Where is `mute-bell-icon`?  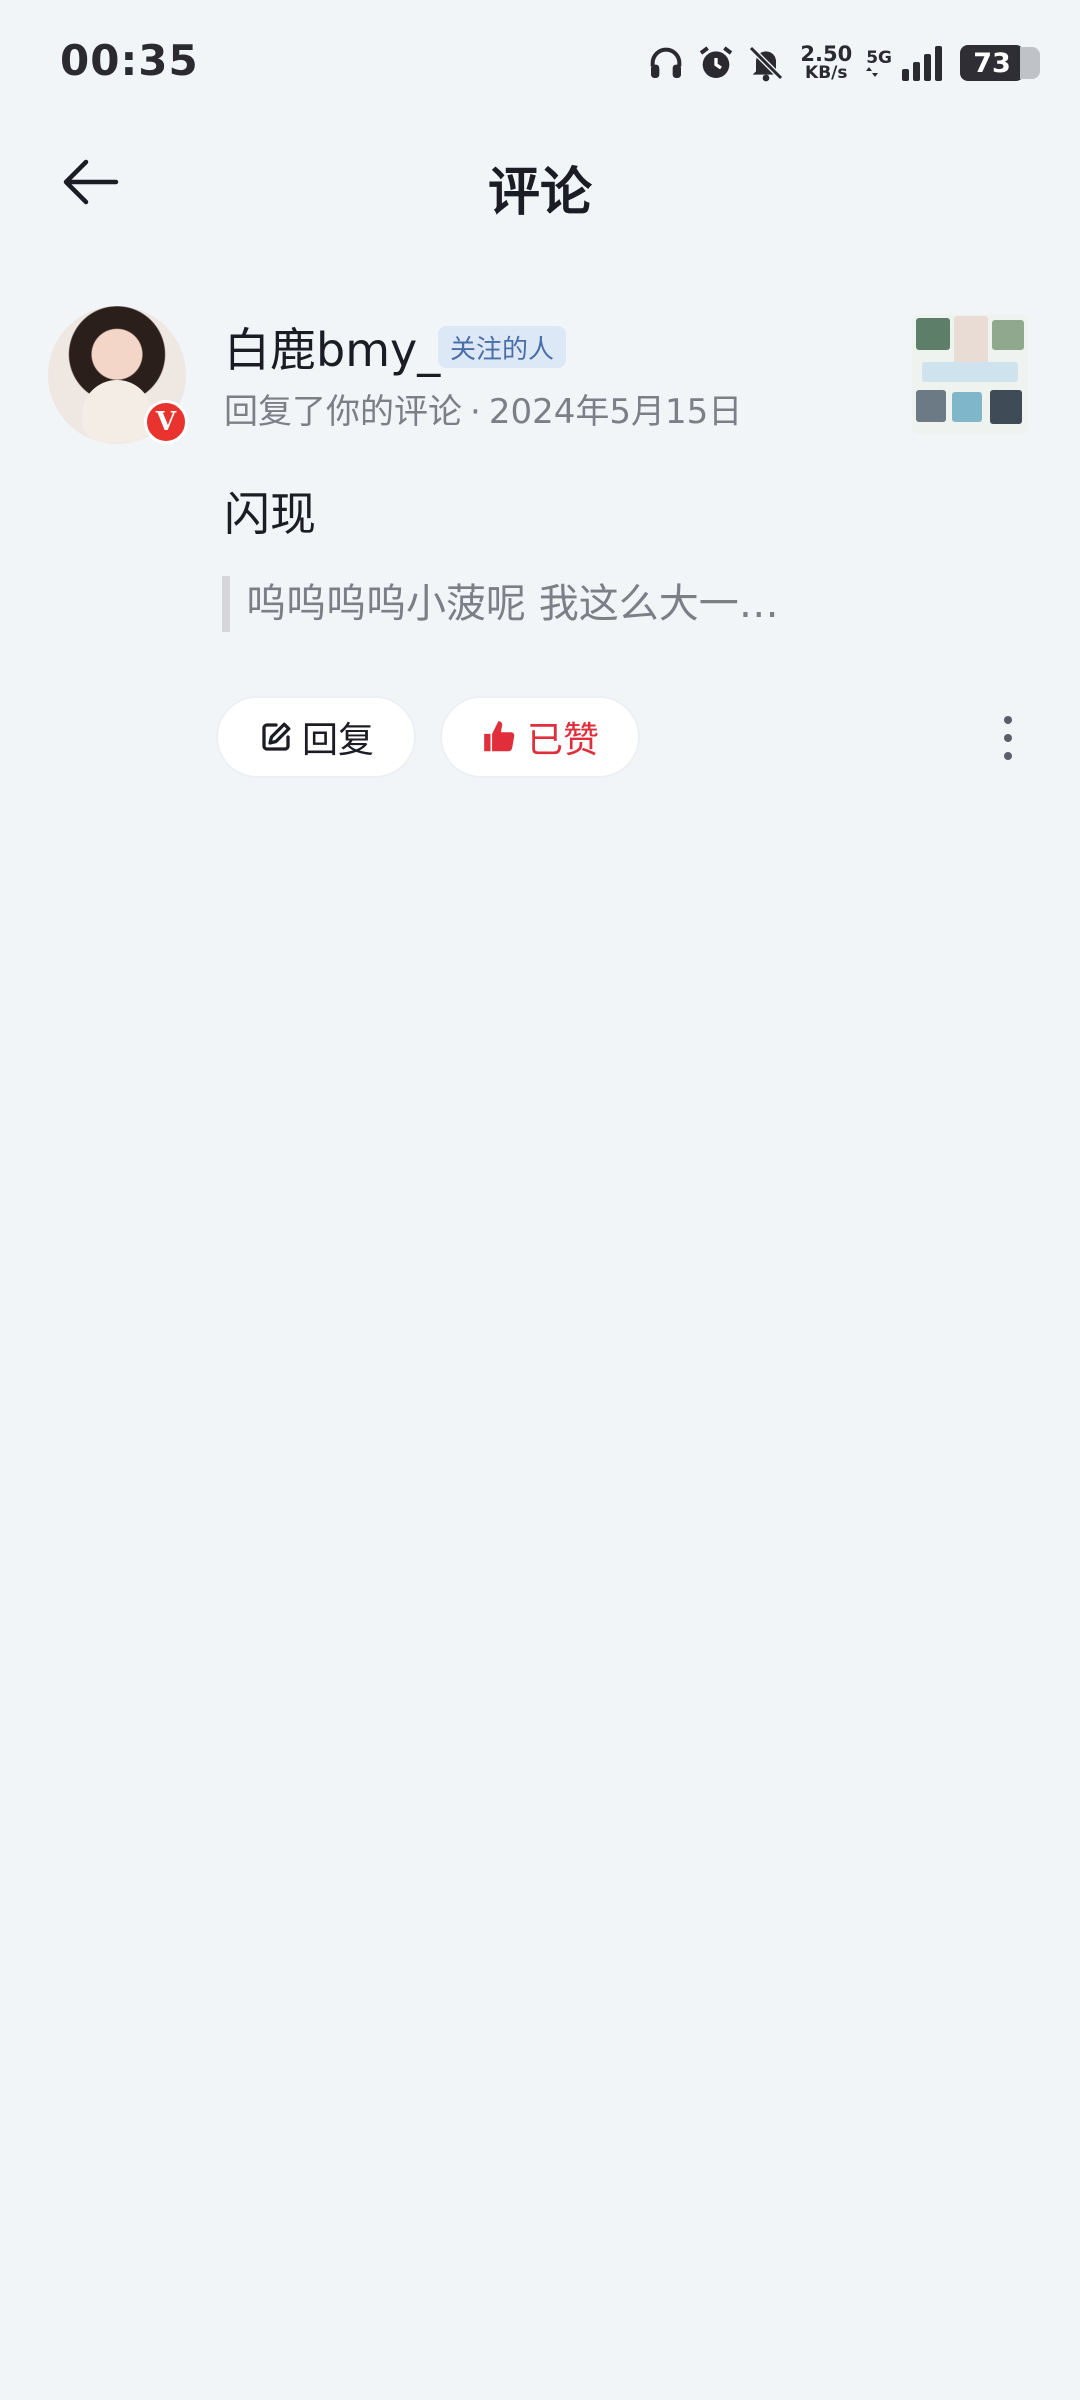
mute-bell-icon is located at coordinates (766, 63).